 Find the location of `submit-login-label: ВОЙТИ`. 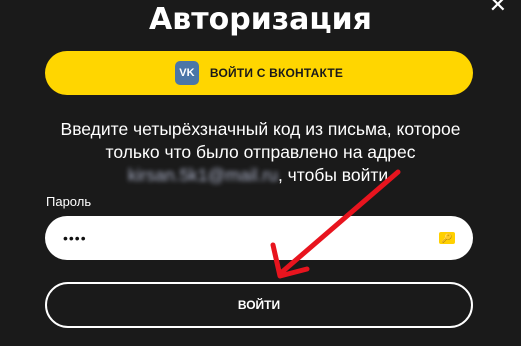

submit-login-label: ВОЙТИ is located at coordinates (259, 305).